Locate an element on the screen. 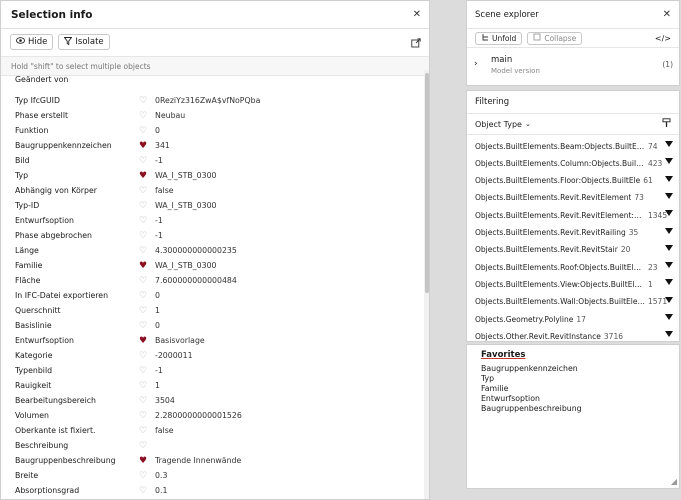 The width and height of the screenshot is (681, 500). filter-item: Objects.BuiltElements.Revit.RevitStair 20 is located at coordinates (574, 250).